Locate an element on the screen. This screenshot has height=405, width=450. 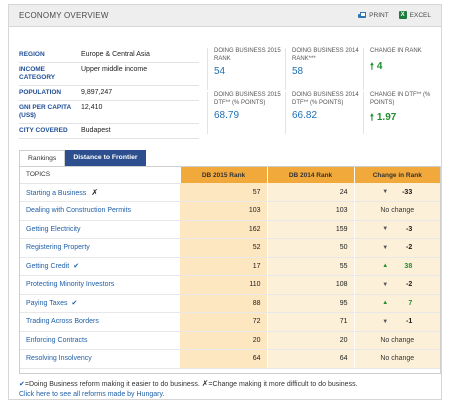
table-row: Resolving Insolvency 64 64 No change is located at coordinates (230, 359).